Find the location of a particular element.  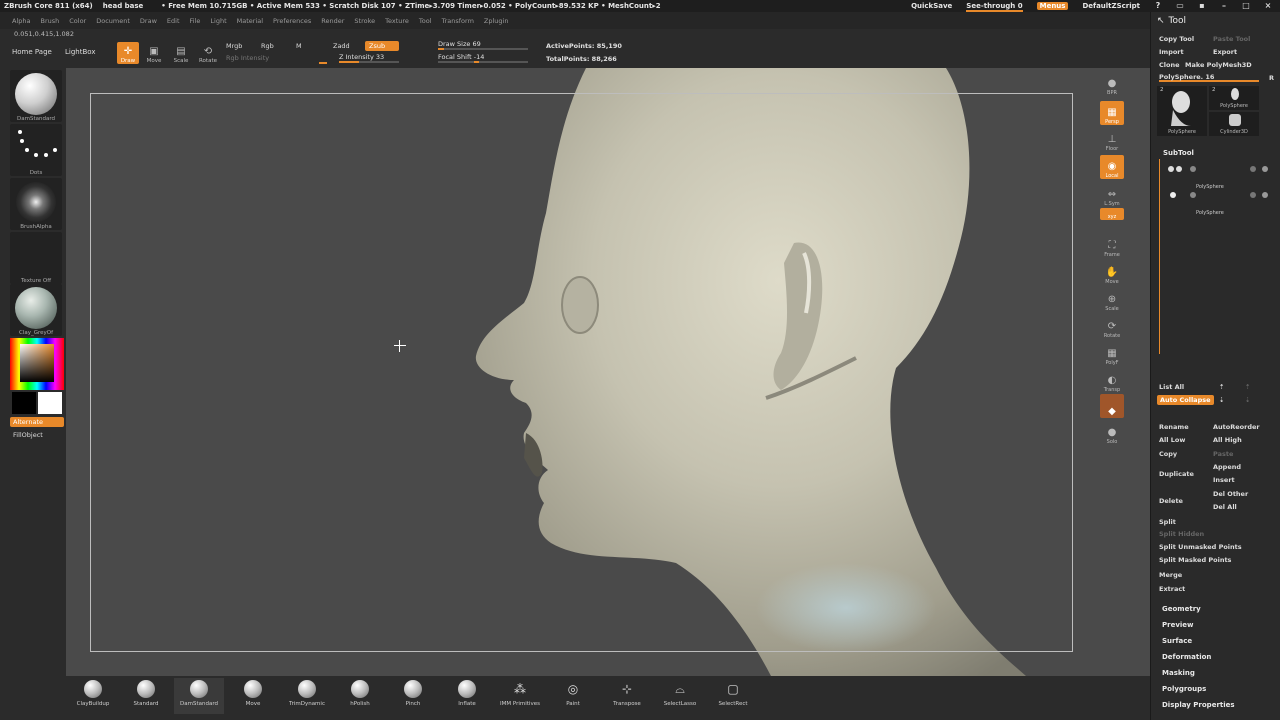

ghost-button: ◆ is located at coordinates (1112, 406).